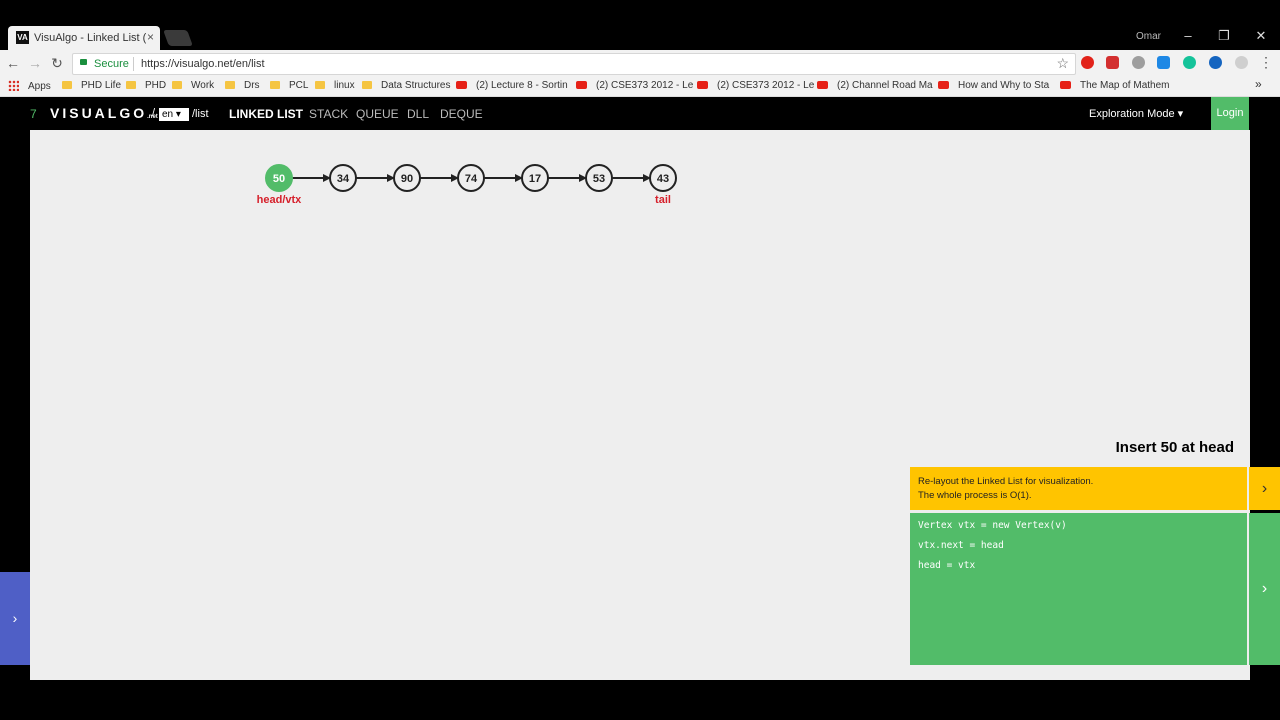  I want to click on list-node-value: 50, so click(279, 179).